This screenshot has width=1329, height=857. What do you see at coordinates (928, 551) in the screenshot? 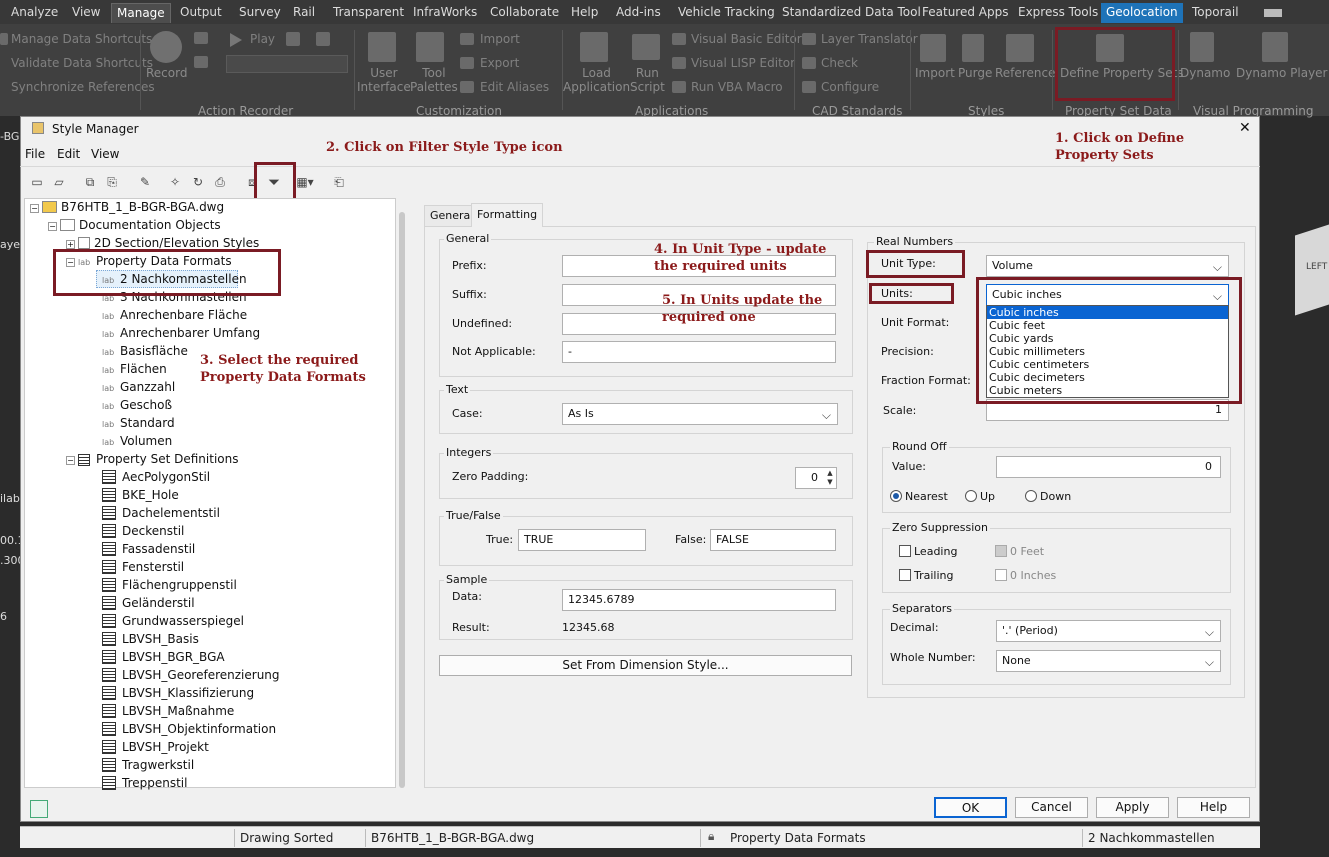
I see `leading-checkbox: Leading` at bounding box center [928, 551].